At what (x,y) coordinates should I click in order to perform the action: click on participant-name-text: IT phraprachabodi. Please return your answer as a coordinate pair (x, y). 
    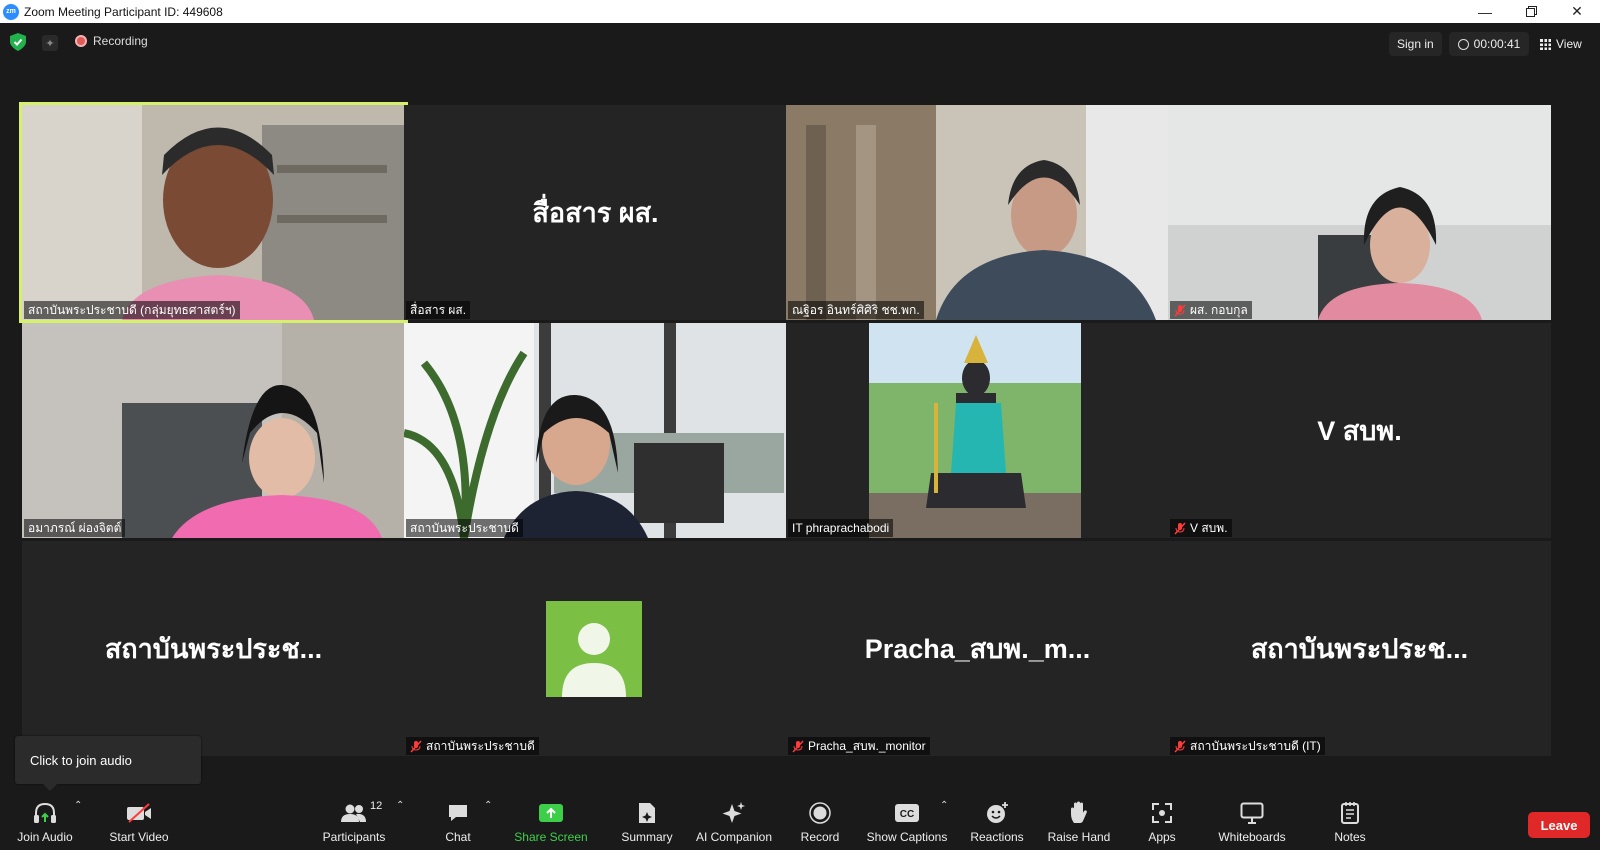
    Looking at the image, I should click on (841, 528).